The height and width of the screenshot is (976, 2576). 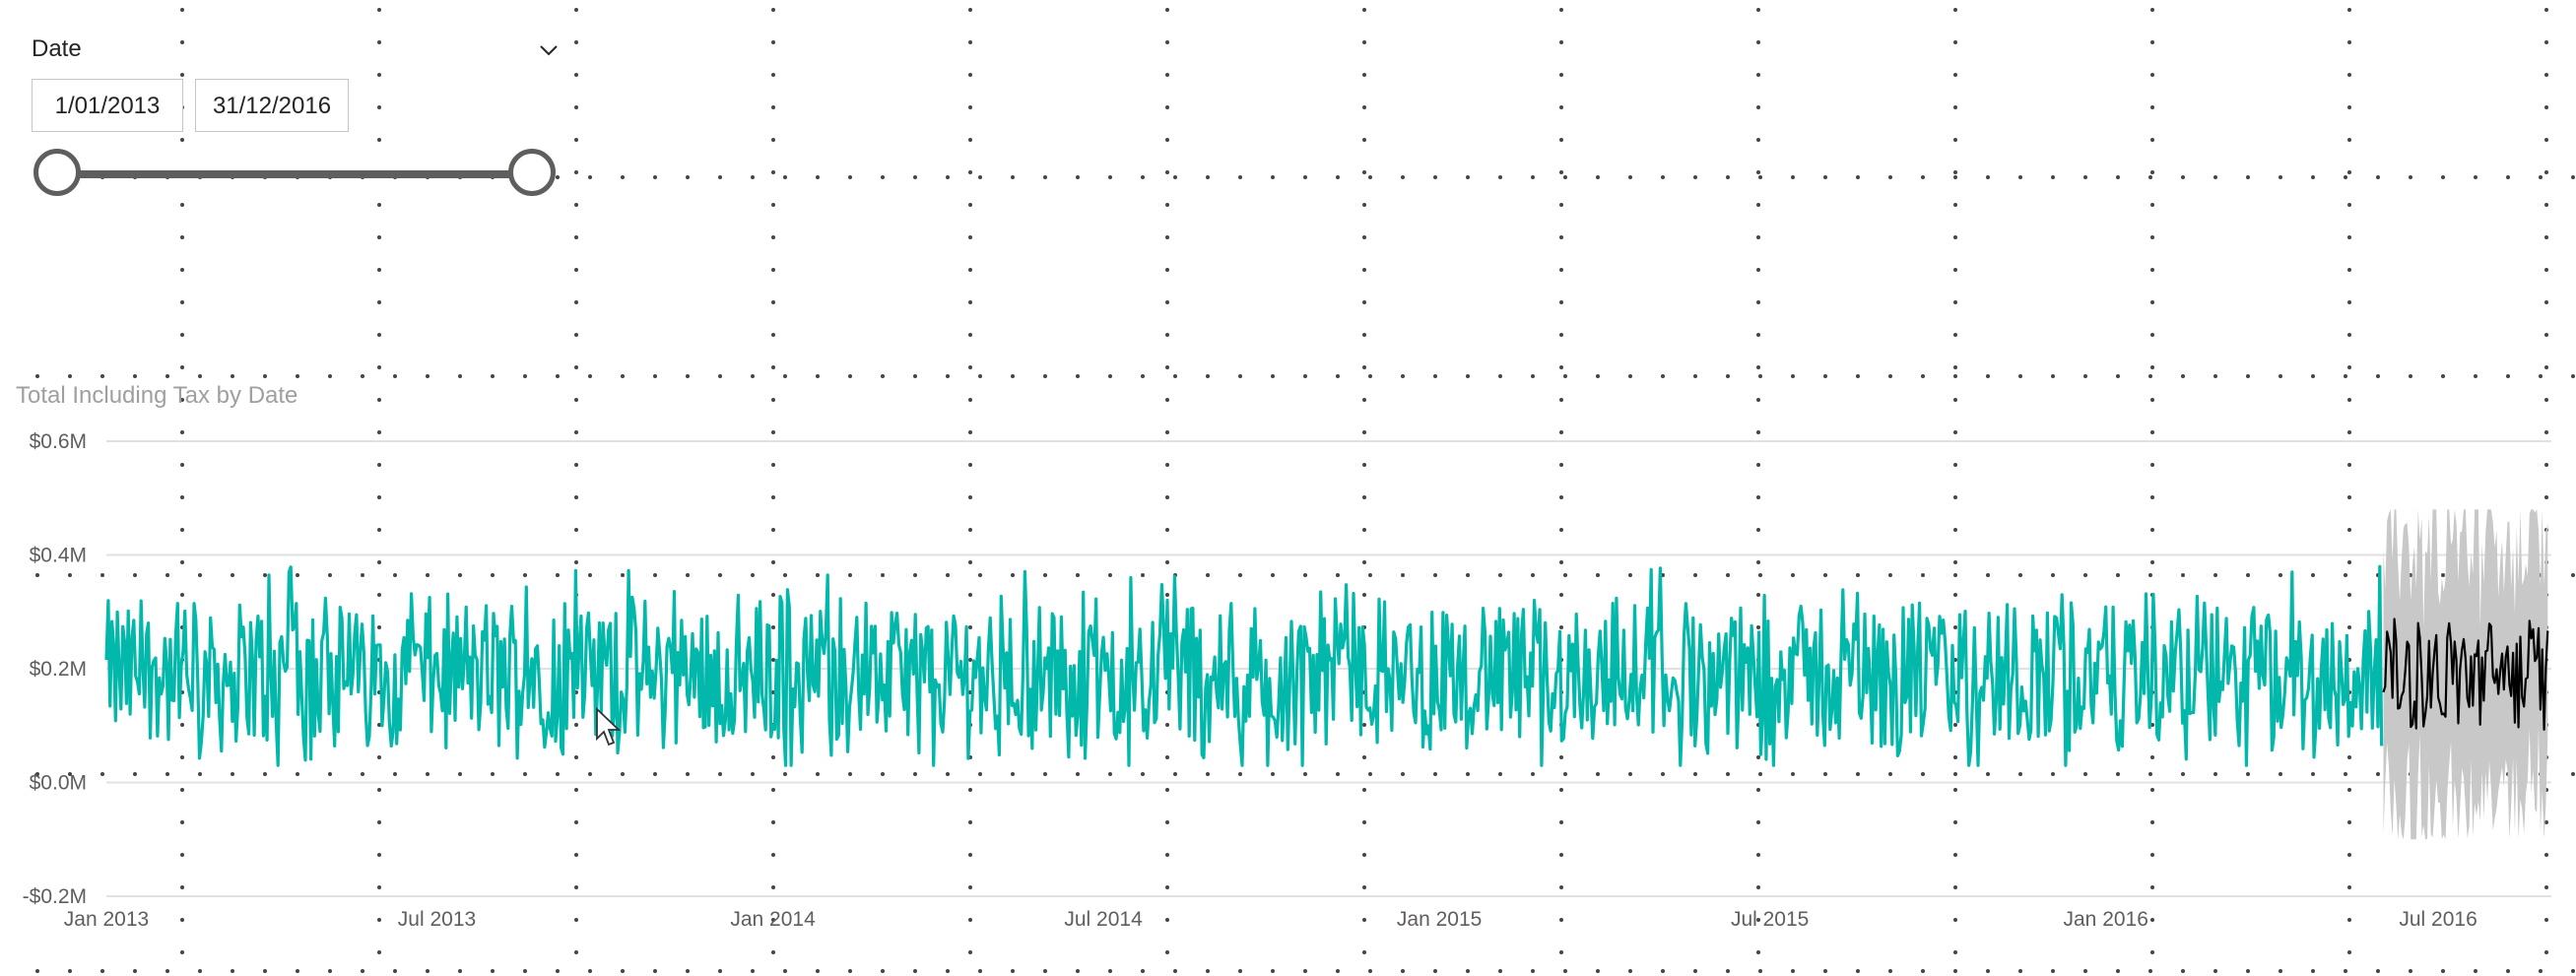 I want to click on x-tick-label: Jul 2013, so click(x=437, y=919).